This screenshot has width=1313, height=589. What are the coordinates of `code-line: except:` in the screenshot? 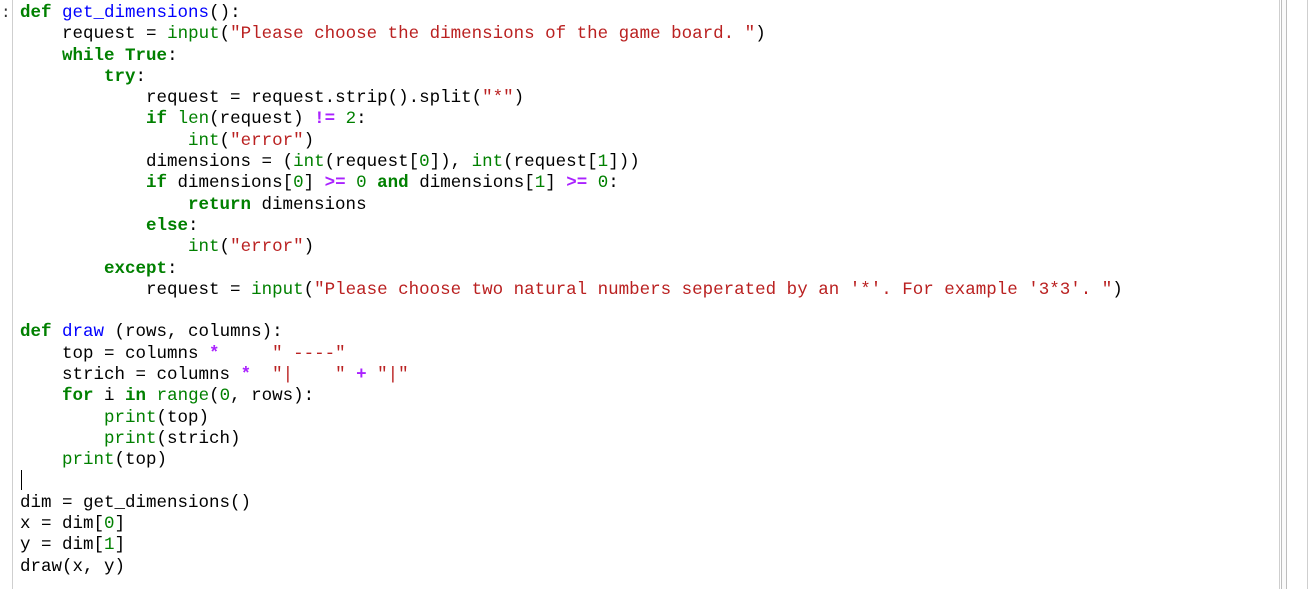 It's located at (571, 269).